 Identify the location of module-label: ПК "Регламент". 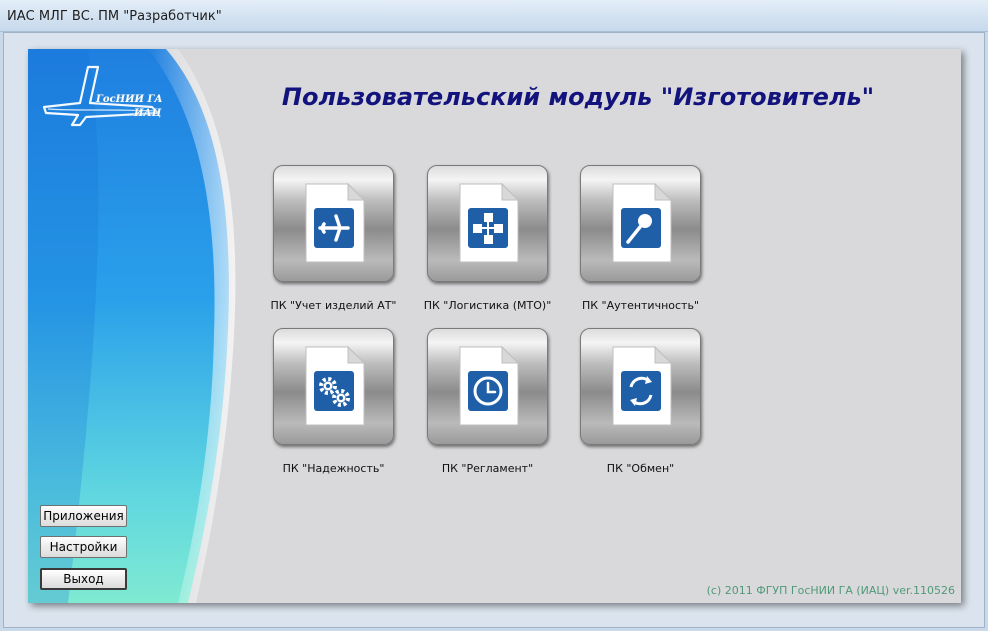
(487, 468).